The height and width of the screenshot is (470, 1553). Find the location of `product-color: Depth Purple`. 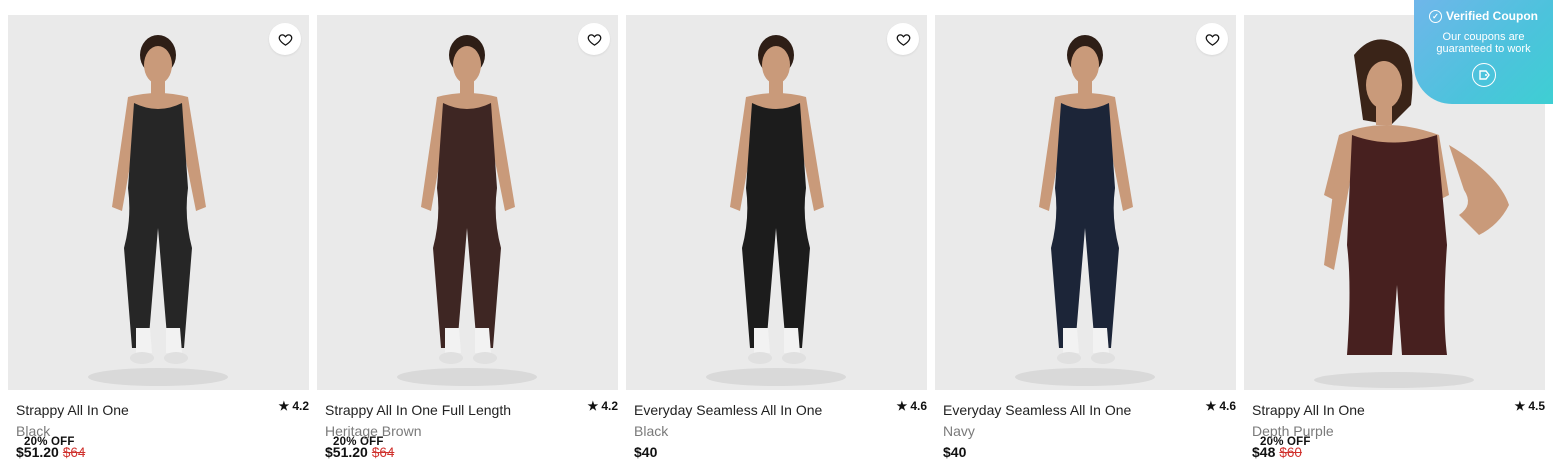

product-color: Depth Purple is located at coordinates (1293, 431).